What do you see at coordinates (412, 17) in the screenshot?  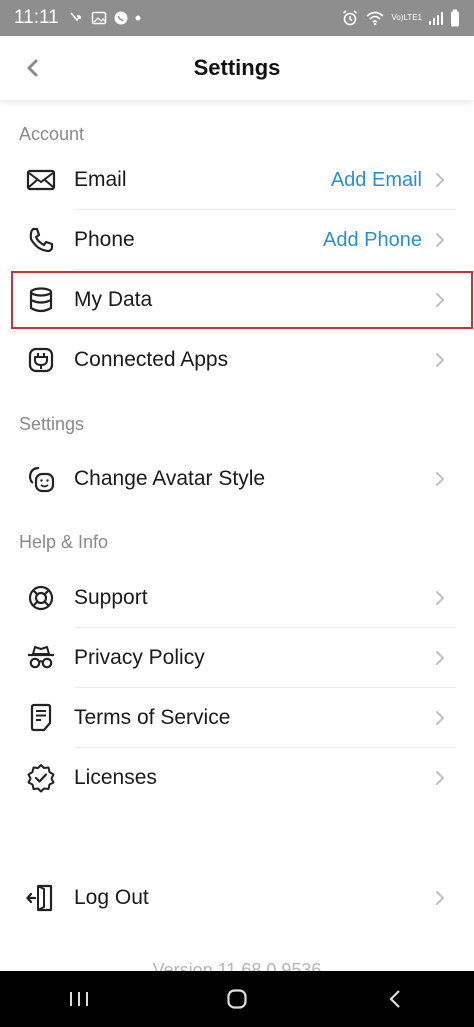 I see `network-bottom-text: LTE1` at bounding box center [412, 17].